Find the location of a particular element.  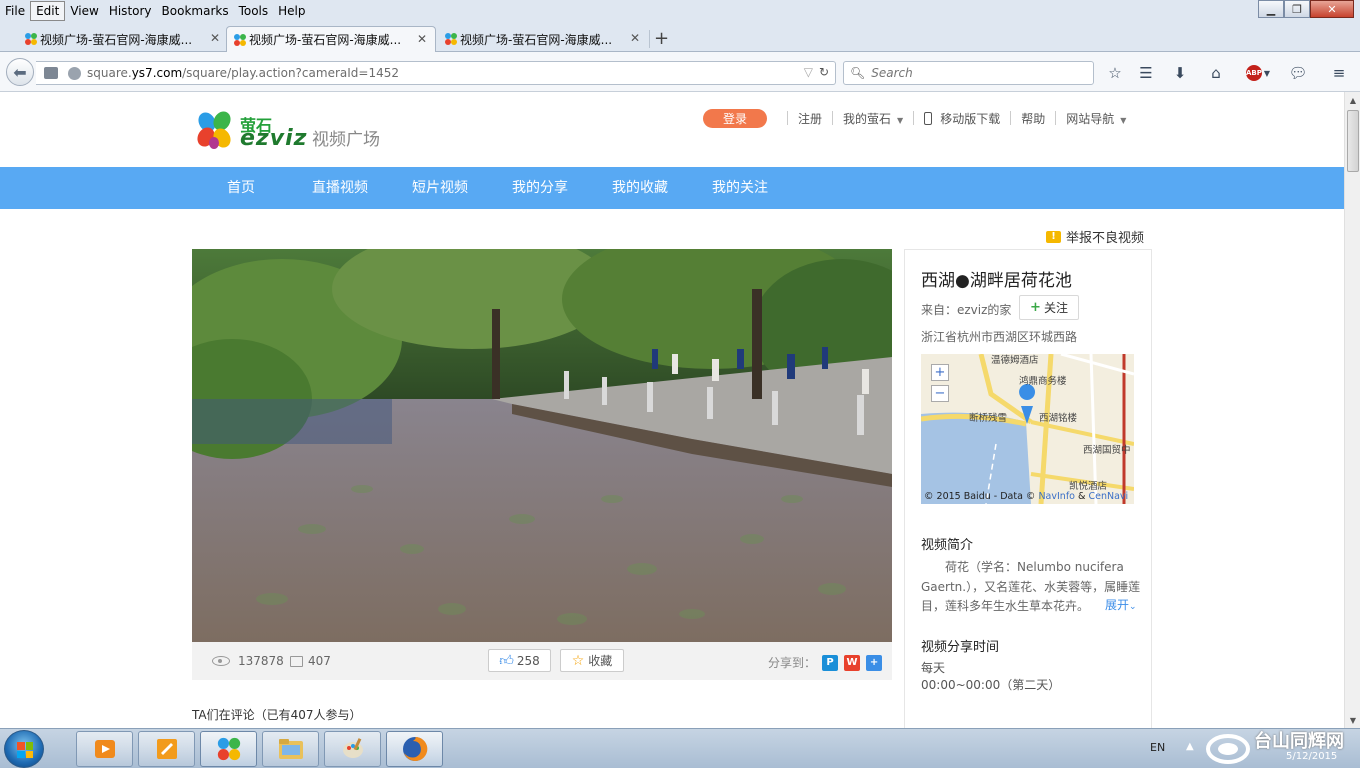

taskbar-ezviz is located at coordinates (228, 749).